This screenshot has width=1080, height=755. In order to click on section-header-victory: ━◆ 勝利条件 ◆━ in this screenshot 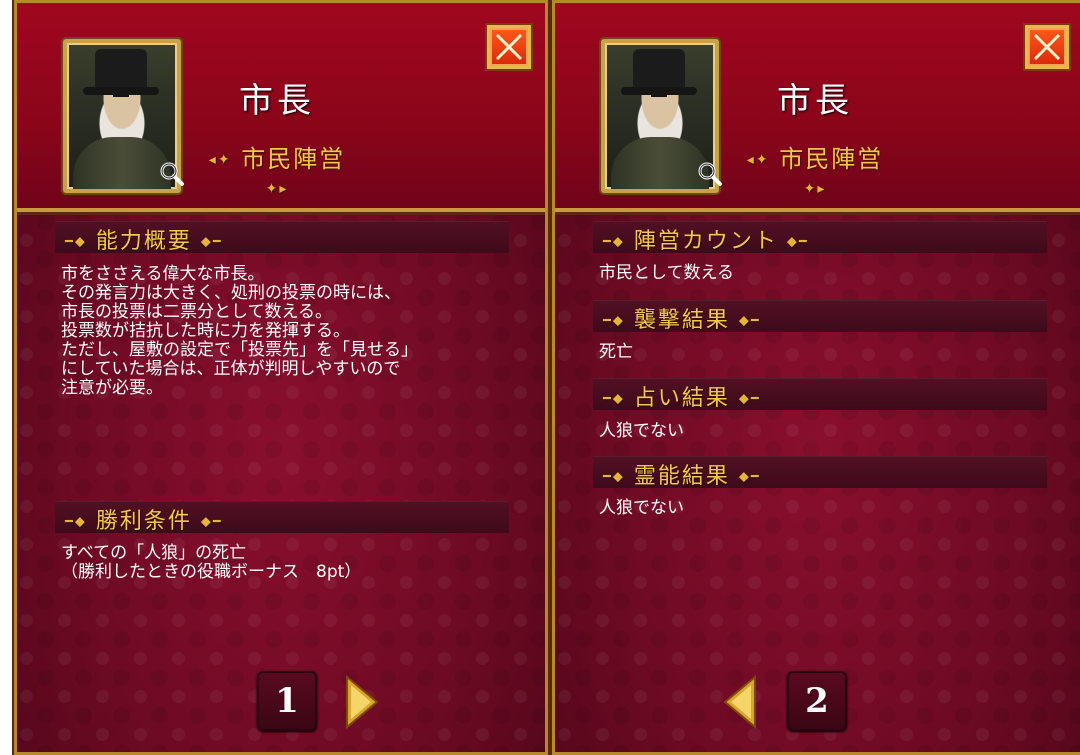, I will do `click(282, 517)`.